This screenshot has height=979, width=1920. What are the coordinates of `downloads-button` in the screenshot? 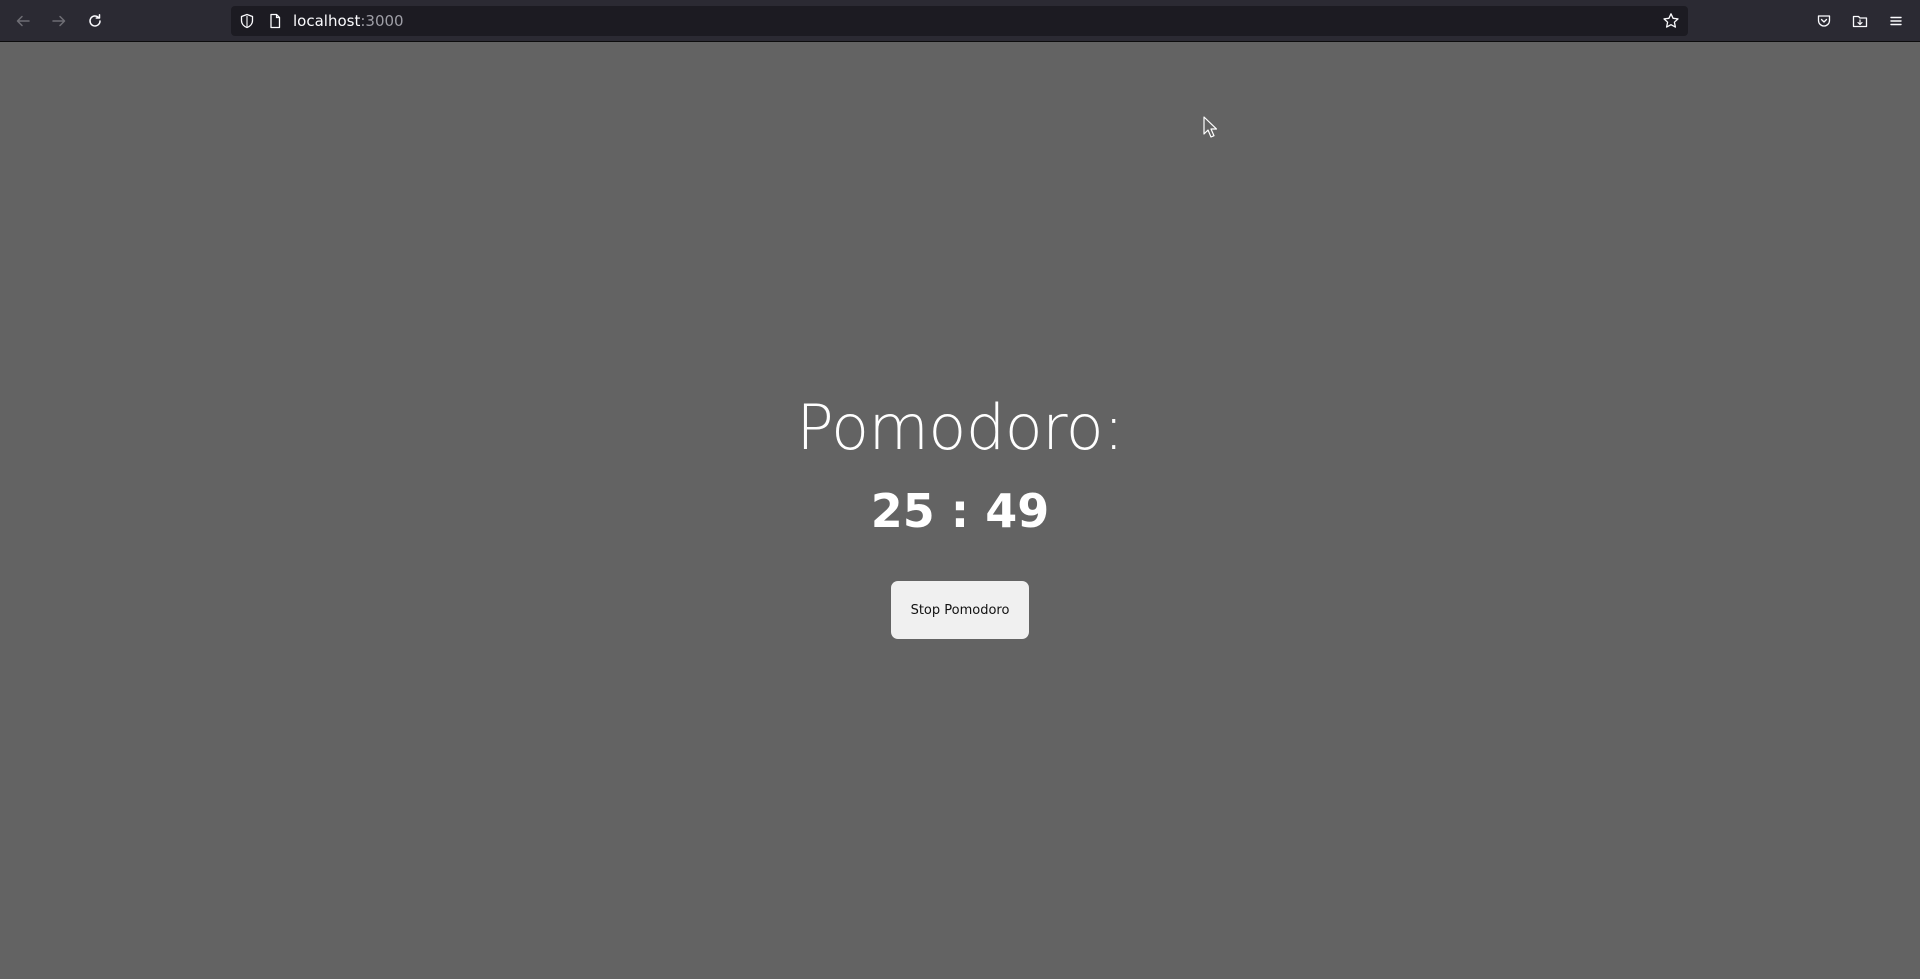 It's located at (1860, 21).